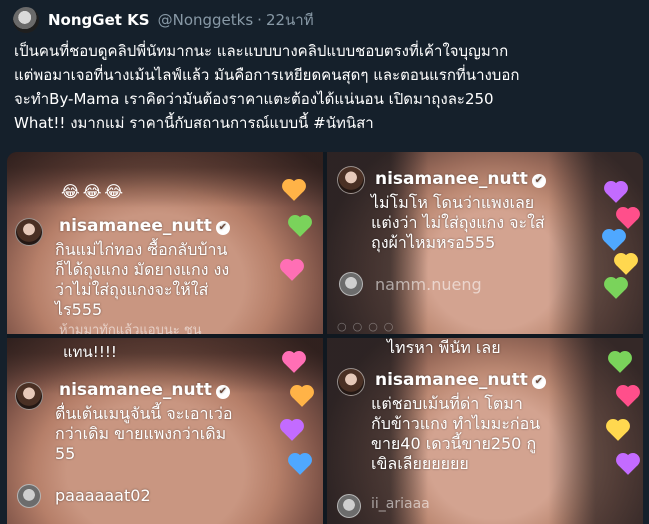 The image size is (649, 524). What do you see at coordinates (433, 242) in the screenshot?
I see `comment-line: ถุงผ้าไหมหรอ555` at bounding box center [433, 242].